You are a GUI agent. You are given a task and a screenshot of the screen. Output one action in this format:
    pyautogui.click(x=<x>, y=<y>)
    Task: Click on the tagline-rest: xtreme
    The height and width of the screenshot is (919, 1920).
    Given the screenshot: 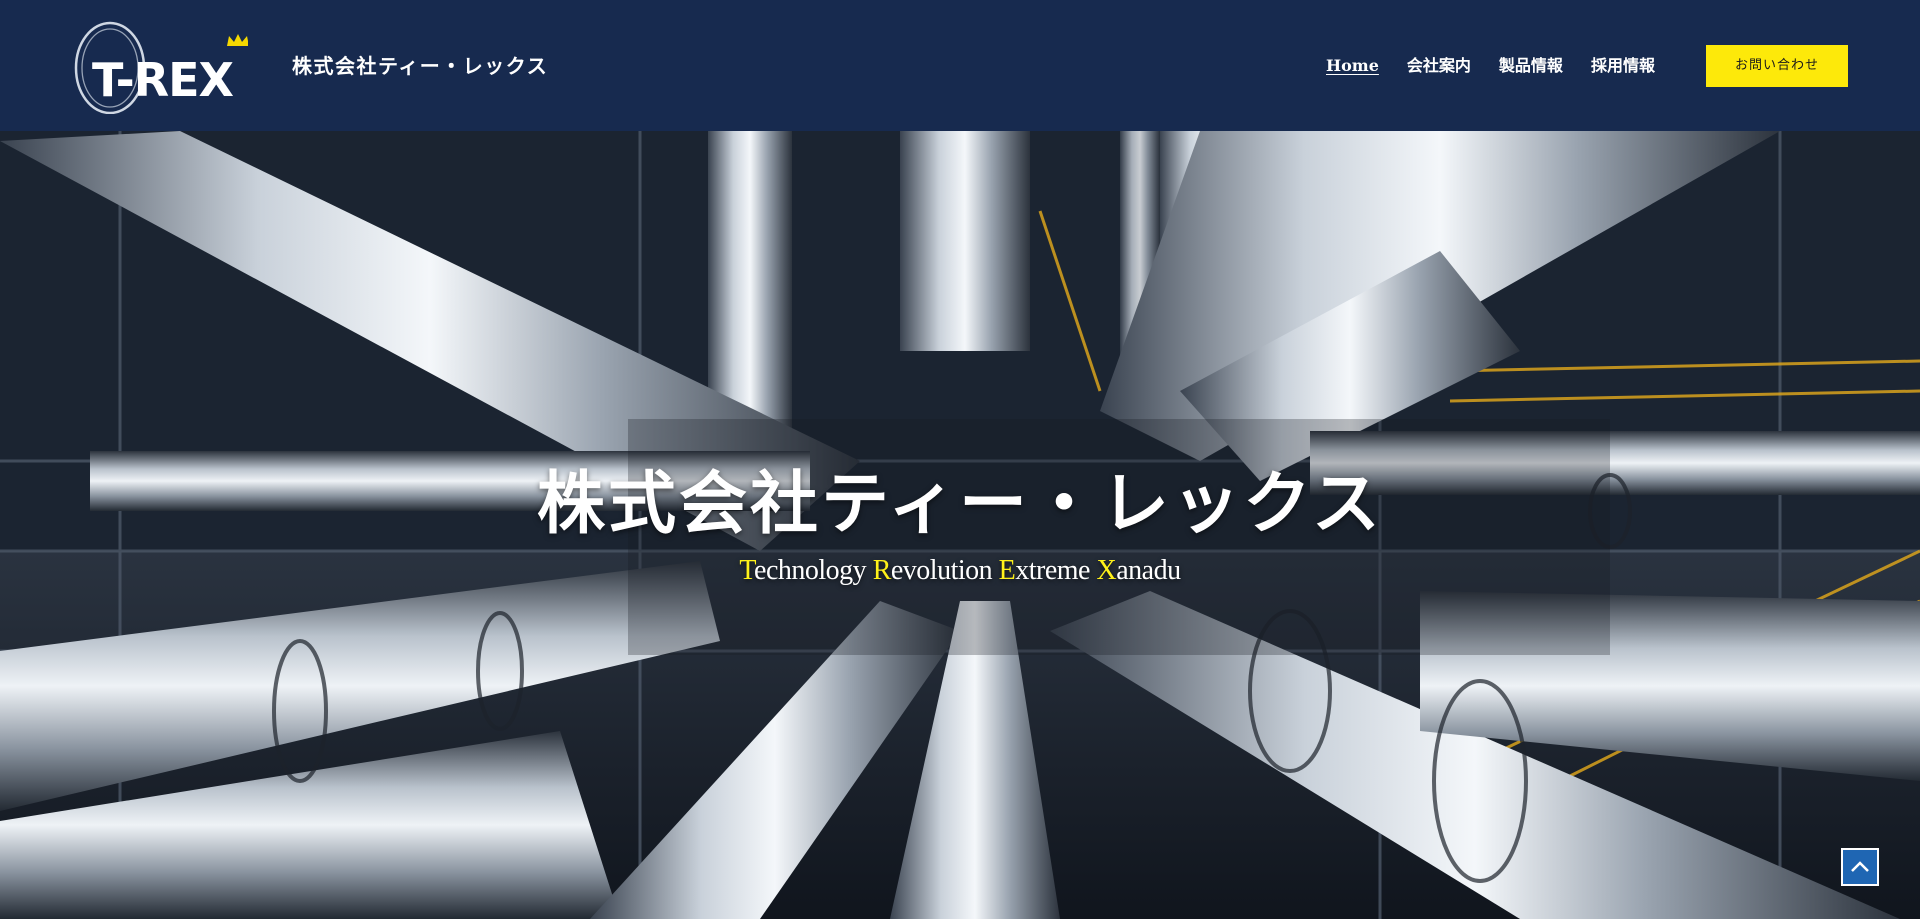 What is the action you would take?
    pyautogui.click(x=1052, y=570)
    